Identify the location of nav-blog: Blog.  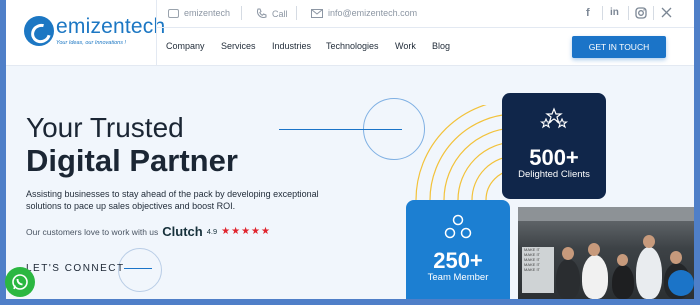
(441, 46).